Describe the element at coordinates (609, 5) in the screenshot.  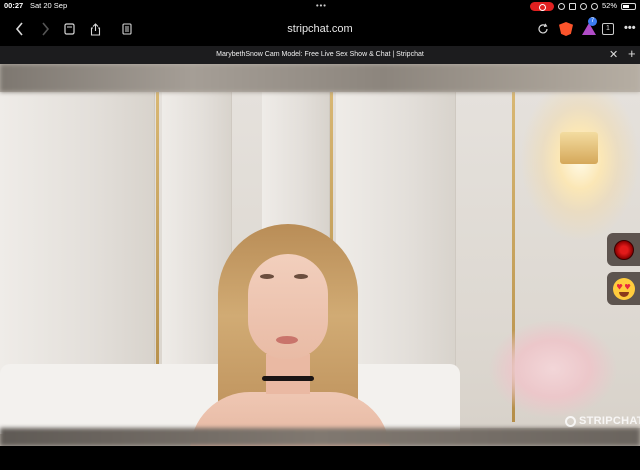
I see `battery-percent: 52%` at that location.